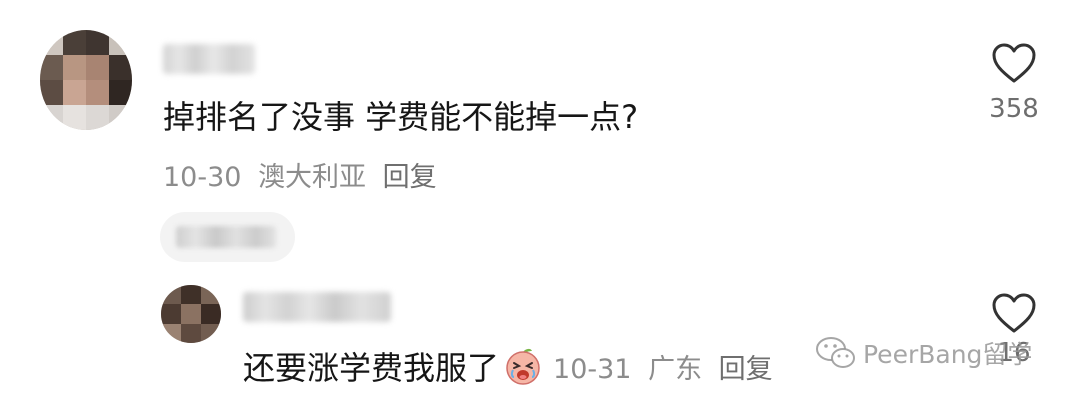 The height and width of the screenshot is (403, 1080). What do you see at coordinates (86, 80) in the screenshot?
I see `avatar` at bounding box center [86, 80].